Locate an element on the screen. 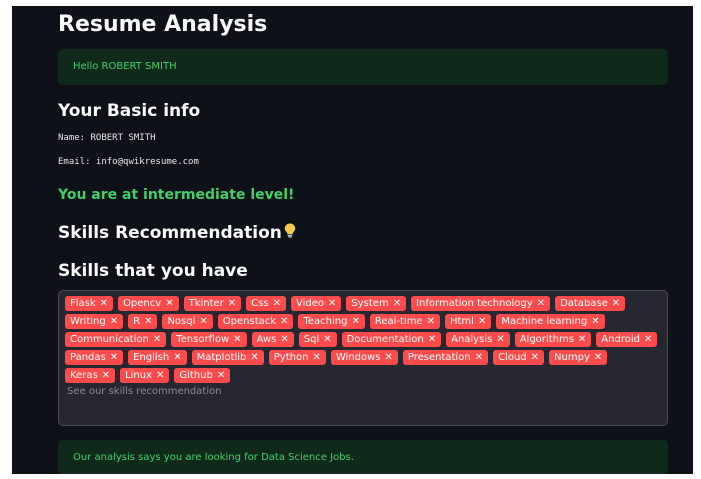 The width and height of the screenshot is (701, 479). skill-tag: Cloud ✕ is located at coordinates (519, 357).